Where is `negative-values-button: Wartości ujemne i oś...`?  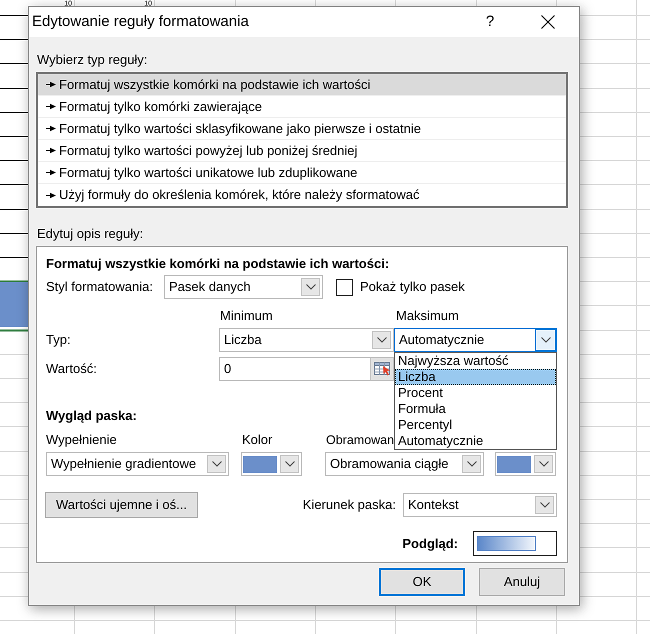
negative-values-button: Wartości ujemne i oś... is located at coordinates (121, 505).